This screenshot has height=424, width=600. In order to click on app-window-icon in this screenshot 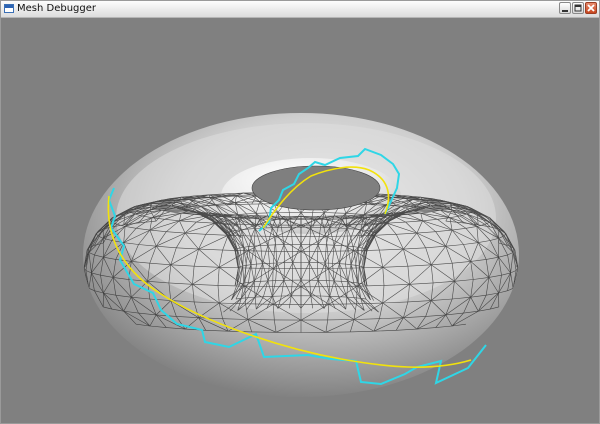, I will do `click(9, 8)`.